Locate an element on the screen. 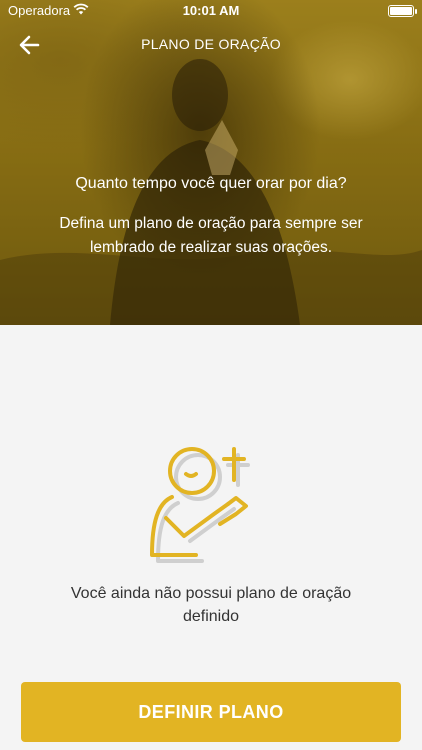 The width and height of the screenshot is (422, 750). status-time: 10:01 AM is located at coordinates (211, 10).